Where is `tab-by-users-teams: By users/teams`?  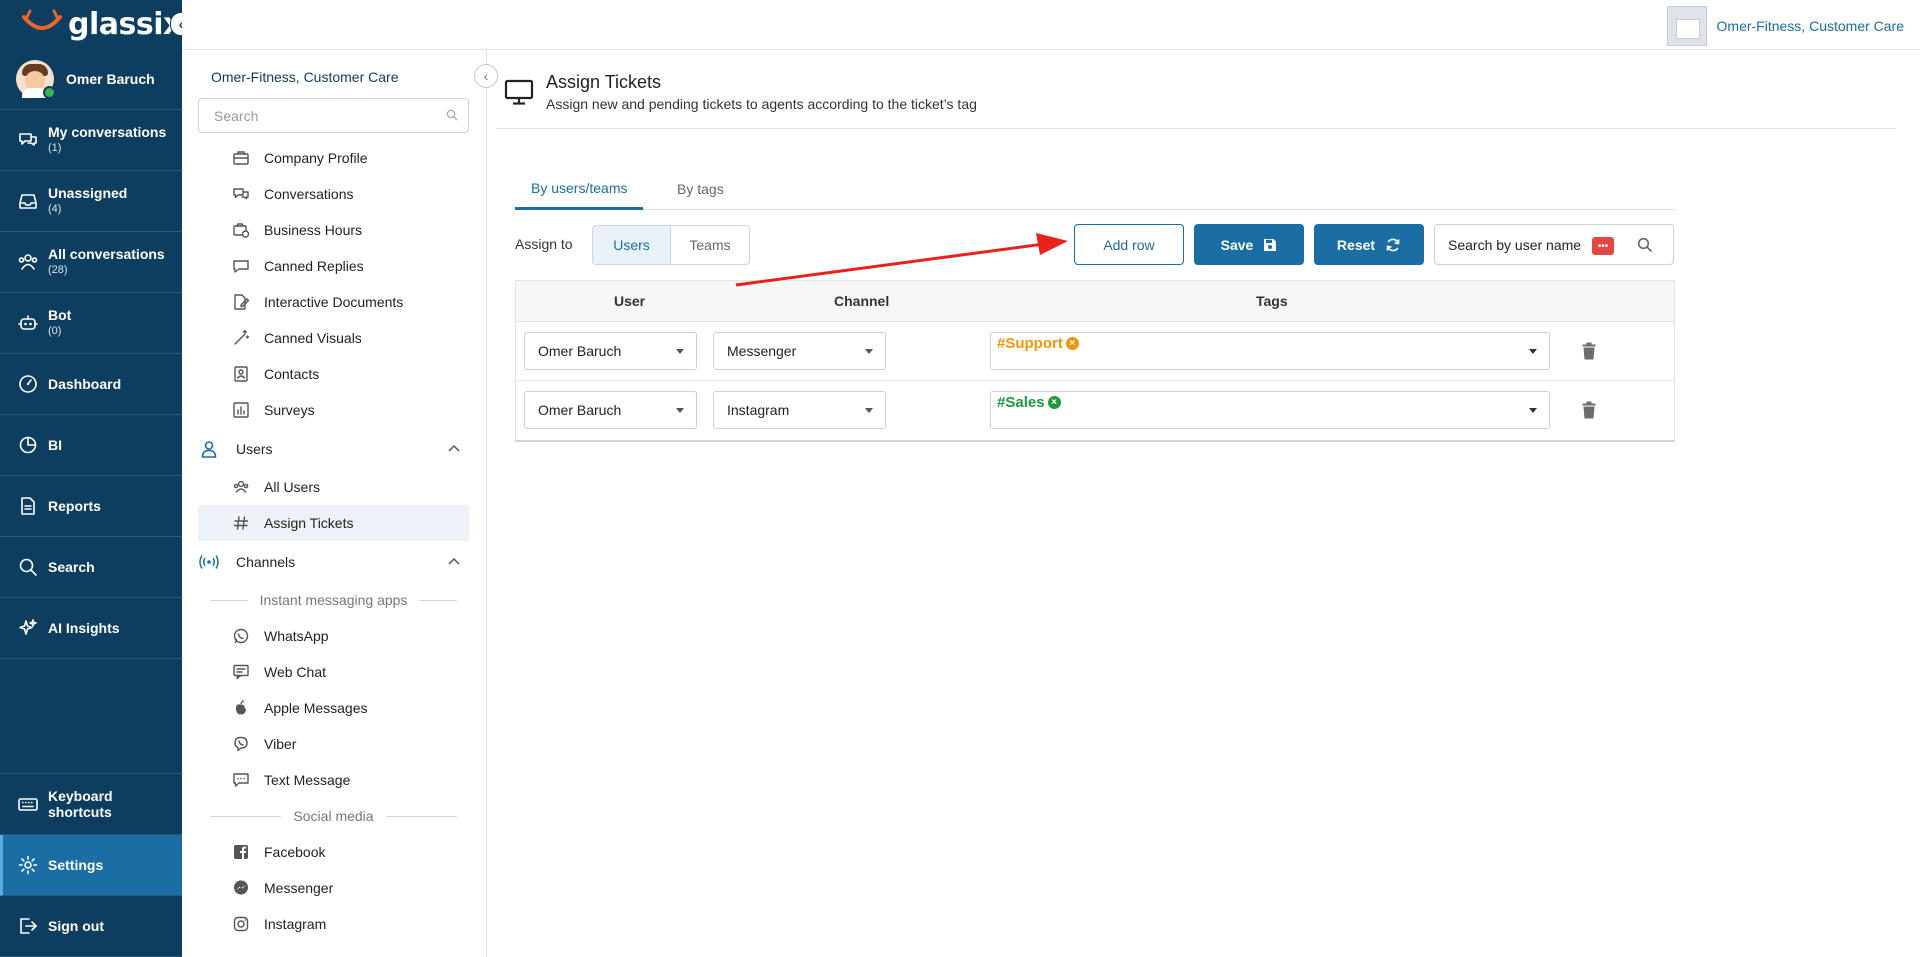
tab-by-users-teams: By users/teams is located at coordinates (579, 189).